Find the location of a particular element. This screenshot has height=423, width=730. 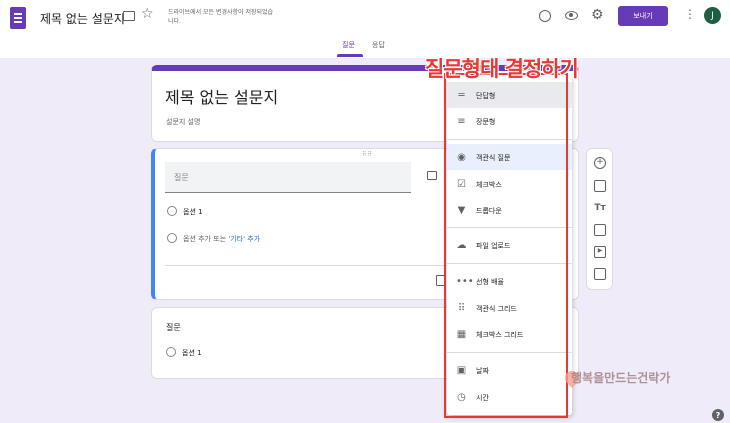

question-title-input: 질문 is located at coordinates (288, 177).